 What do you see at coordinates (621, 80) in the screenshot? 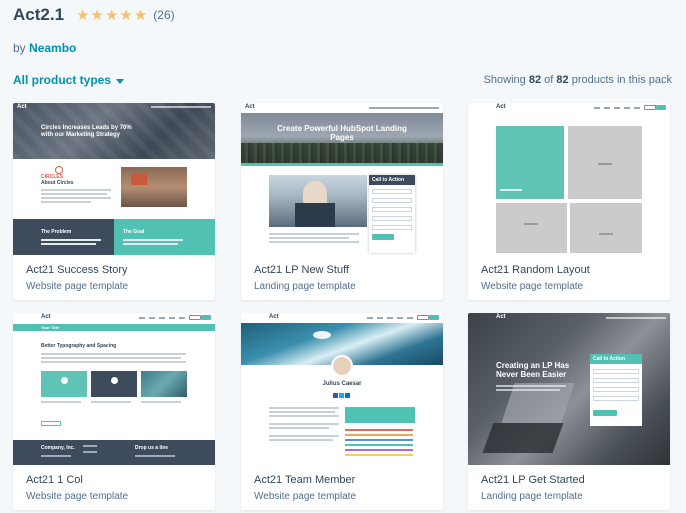
I see `showing-suffix: products in this pack` at bounding box center [621, 80].